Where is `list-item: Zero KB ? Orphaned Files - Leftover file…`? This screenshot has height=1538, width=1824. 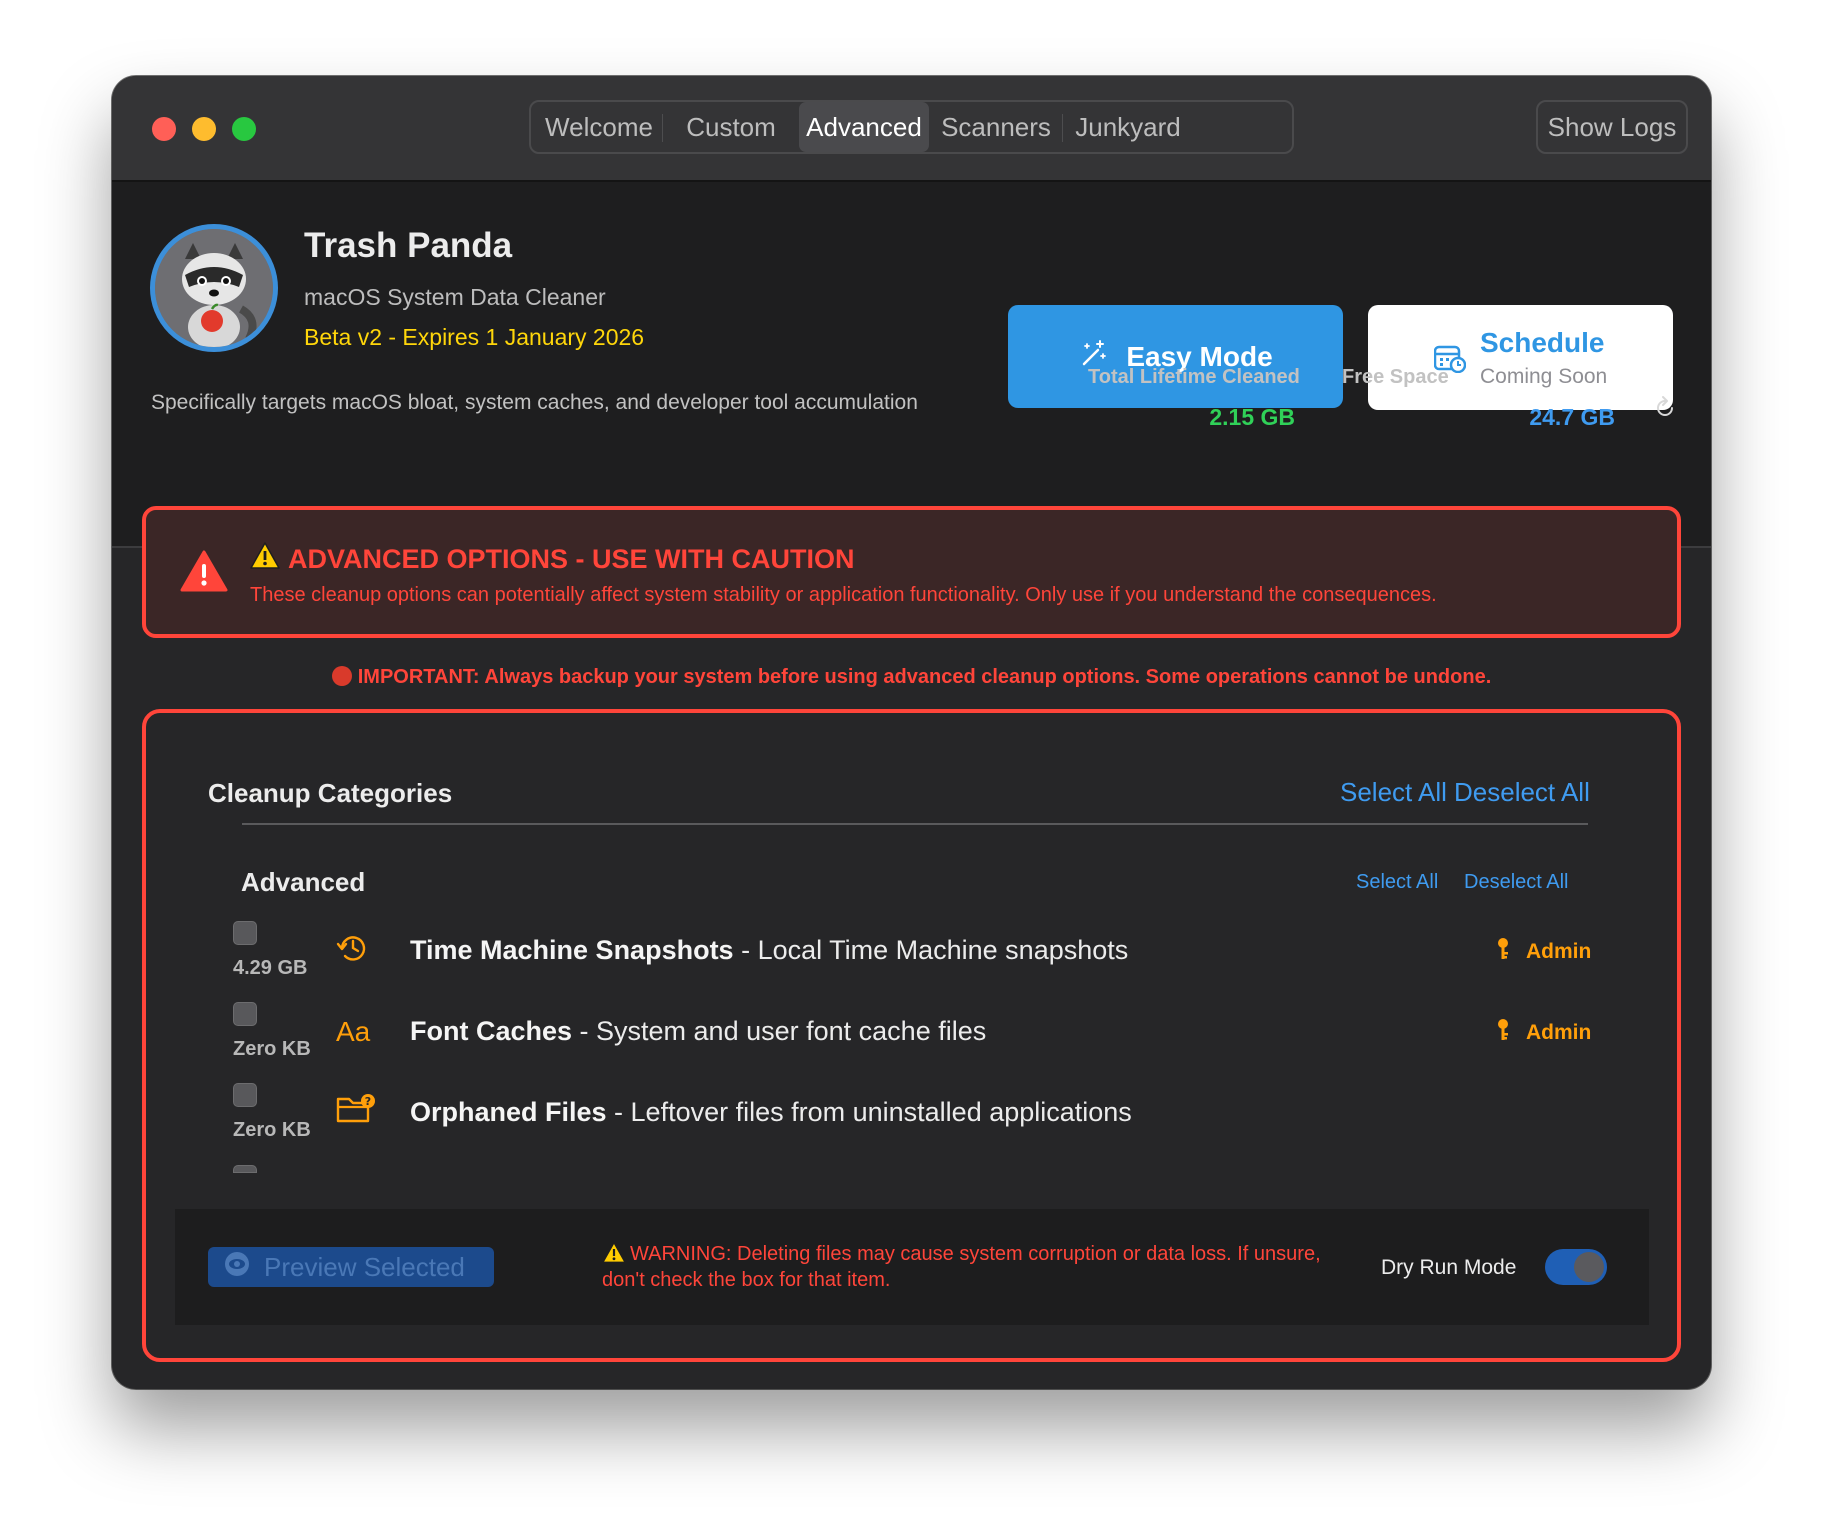
list-item: Zero KB ? Orphaned Files - Leftover file… is located at coordinates (911, 1123).